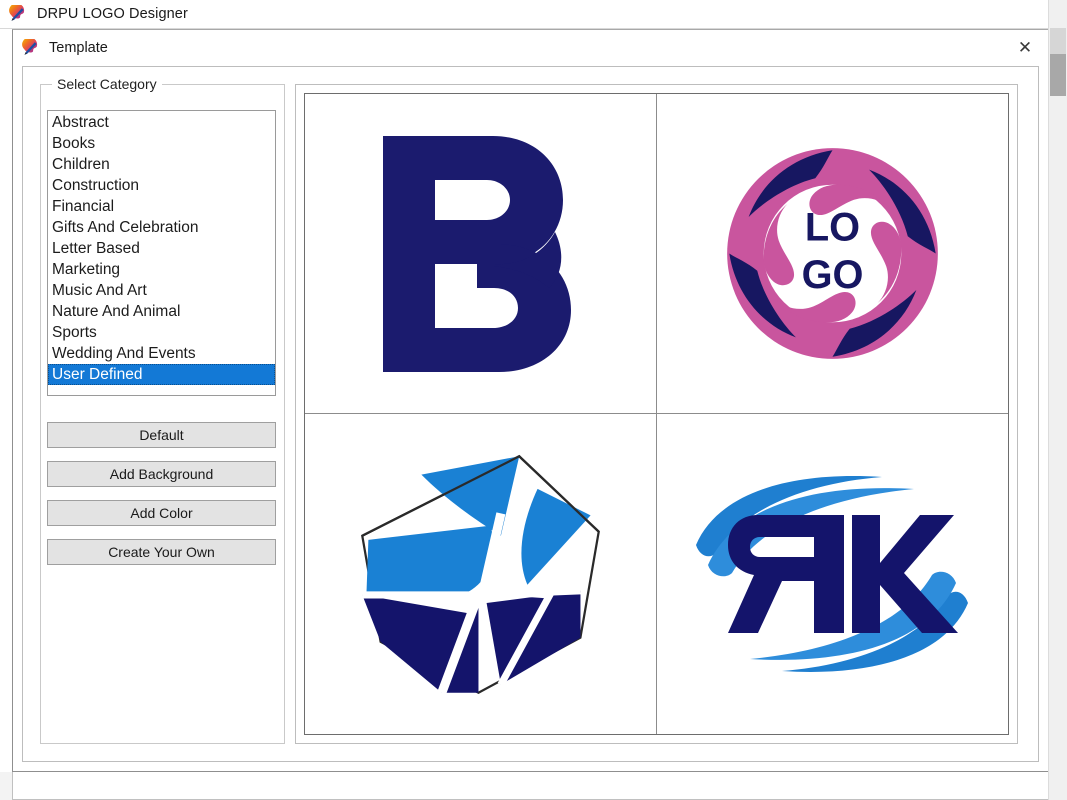  What do you see at coordinates (832, 275) in the screenshot?
I see `logo-text-line2: GO` at bounding box center [832, 275].